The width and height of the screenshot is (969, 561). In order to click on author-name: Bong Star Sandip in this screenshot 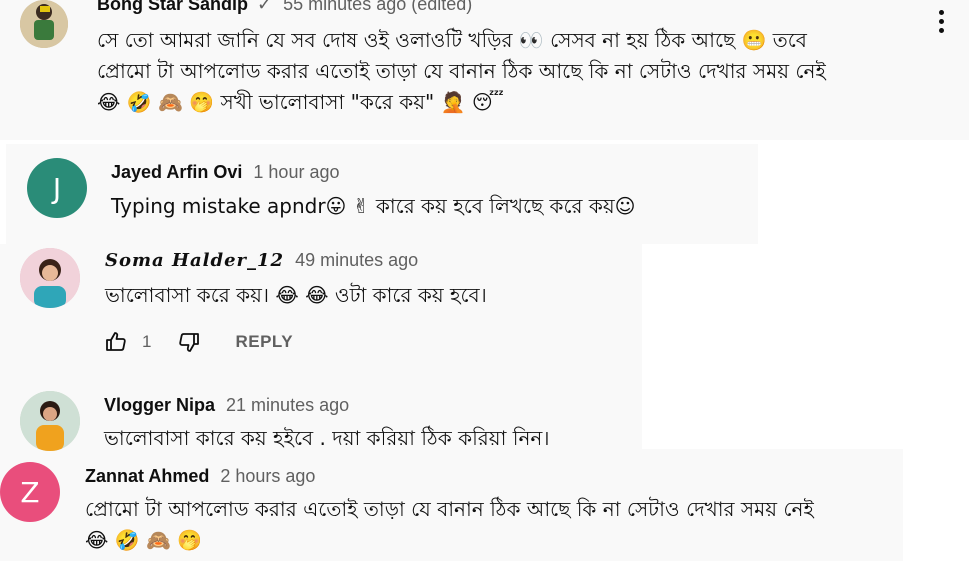, I will do `click(172, 7)`.